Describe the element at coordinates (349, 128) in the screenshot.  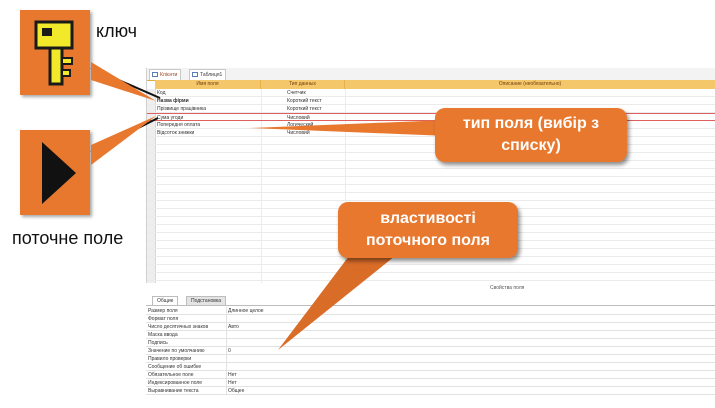
I see `field-type-callout-tail` at that location.